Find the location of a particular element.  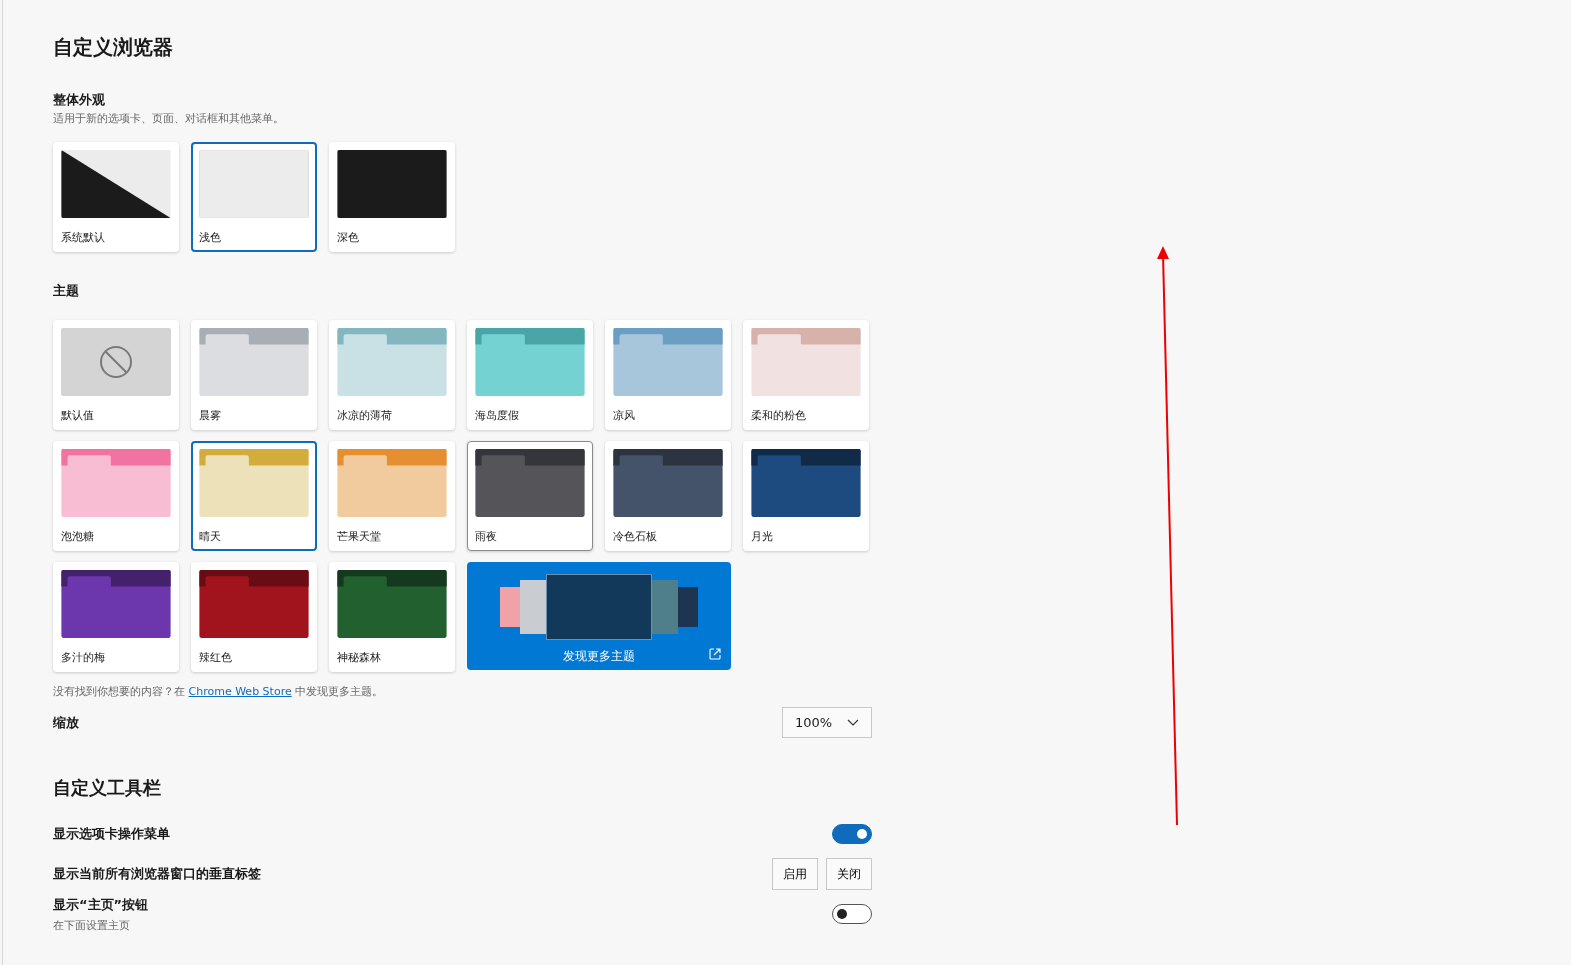

theme-label: 冷色石板 is located at coordinates (635, 536).